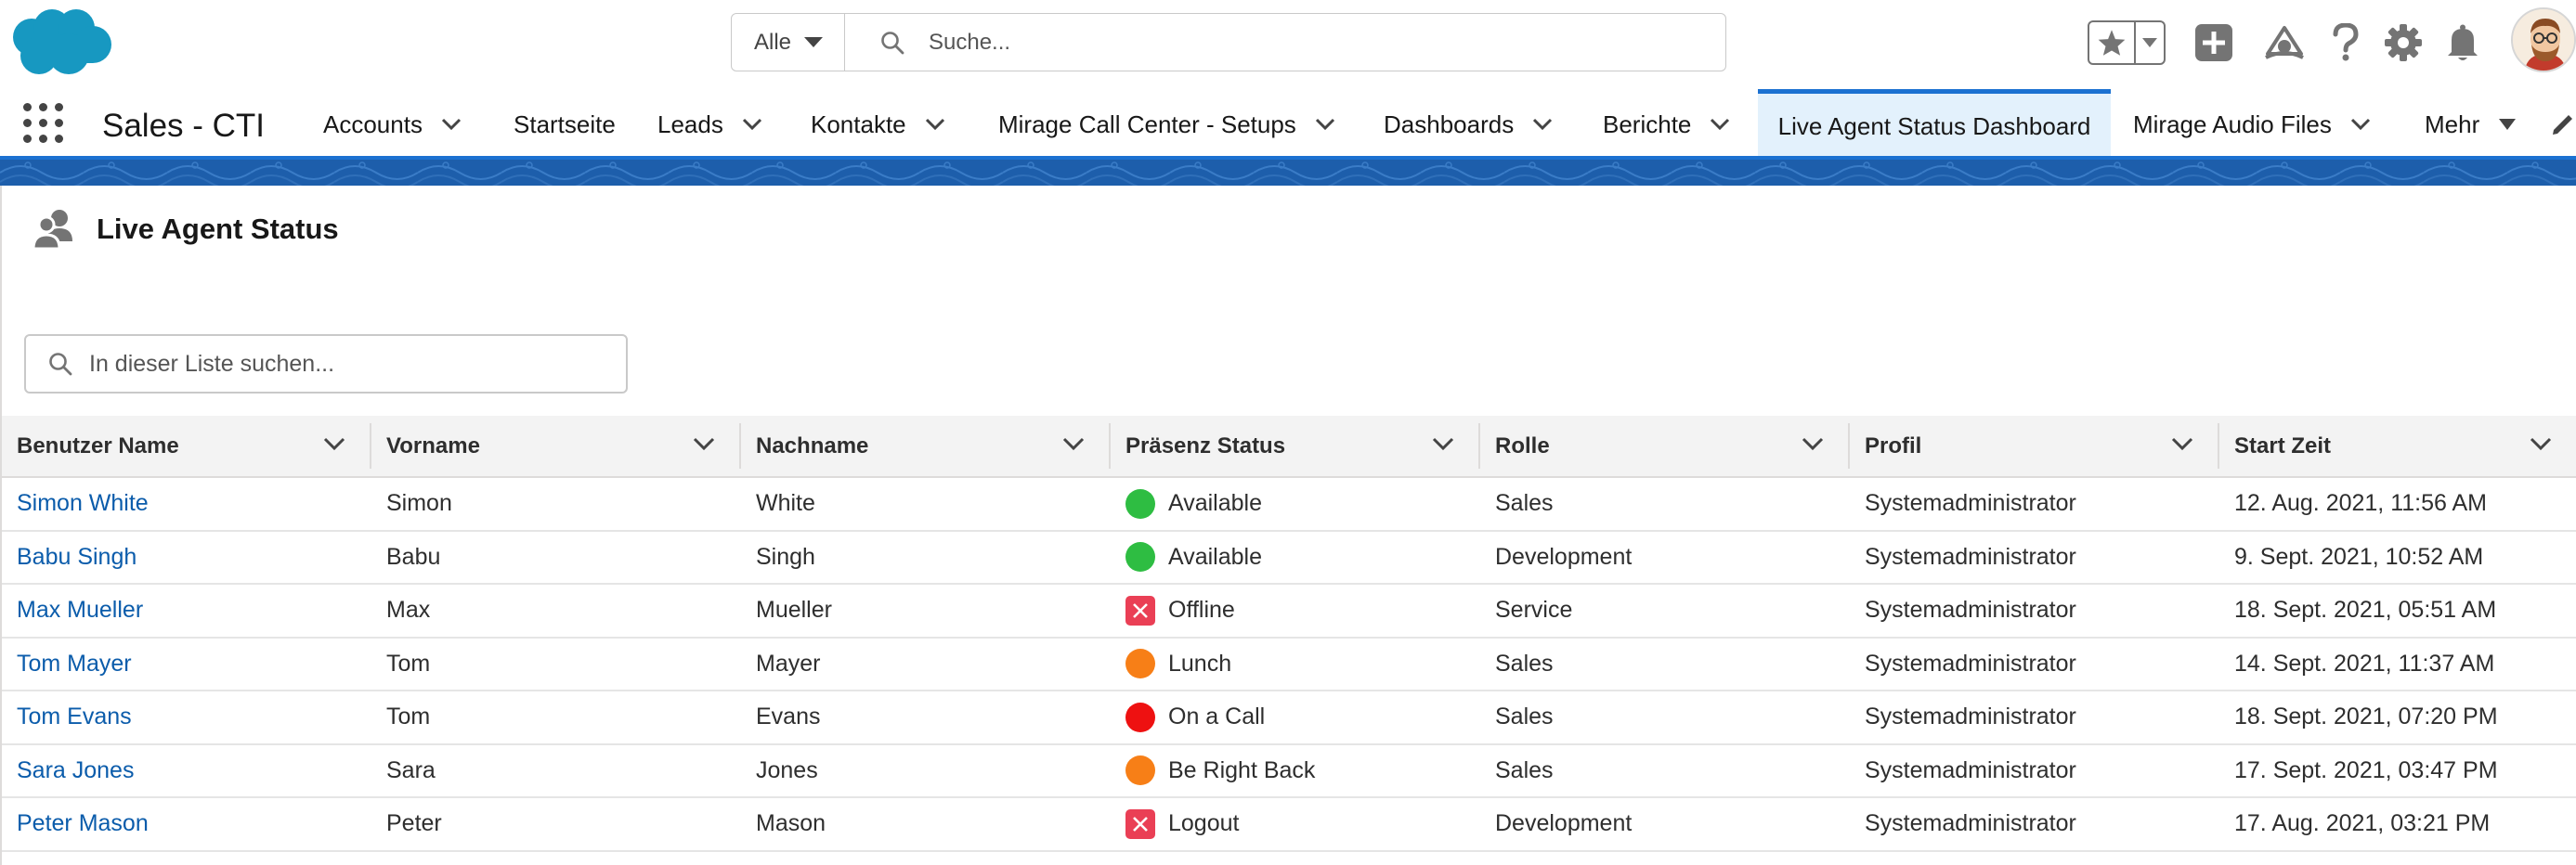 This screenshot has width=2576, height=865. I want to click on page-title: Live Agent Status, so click(218, 229).